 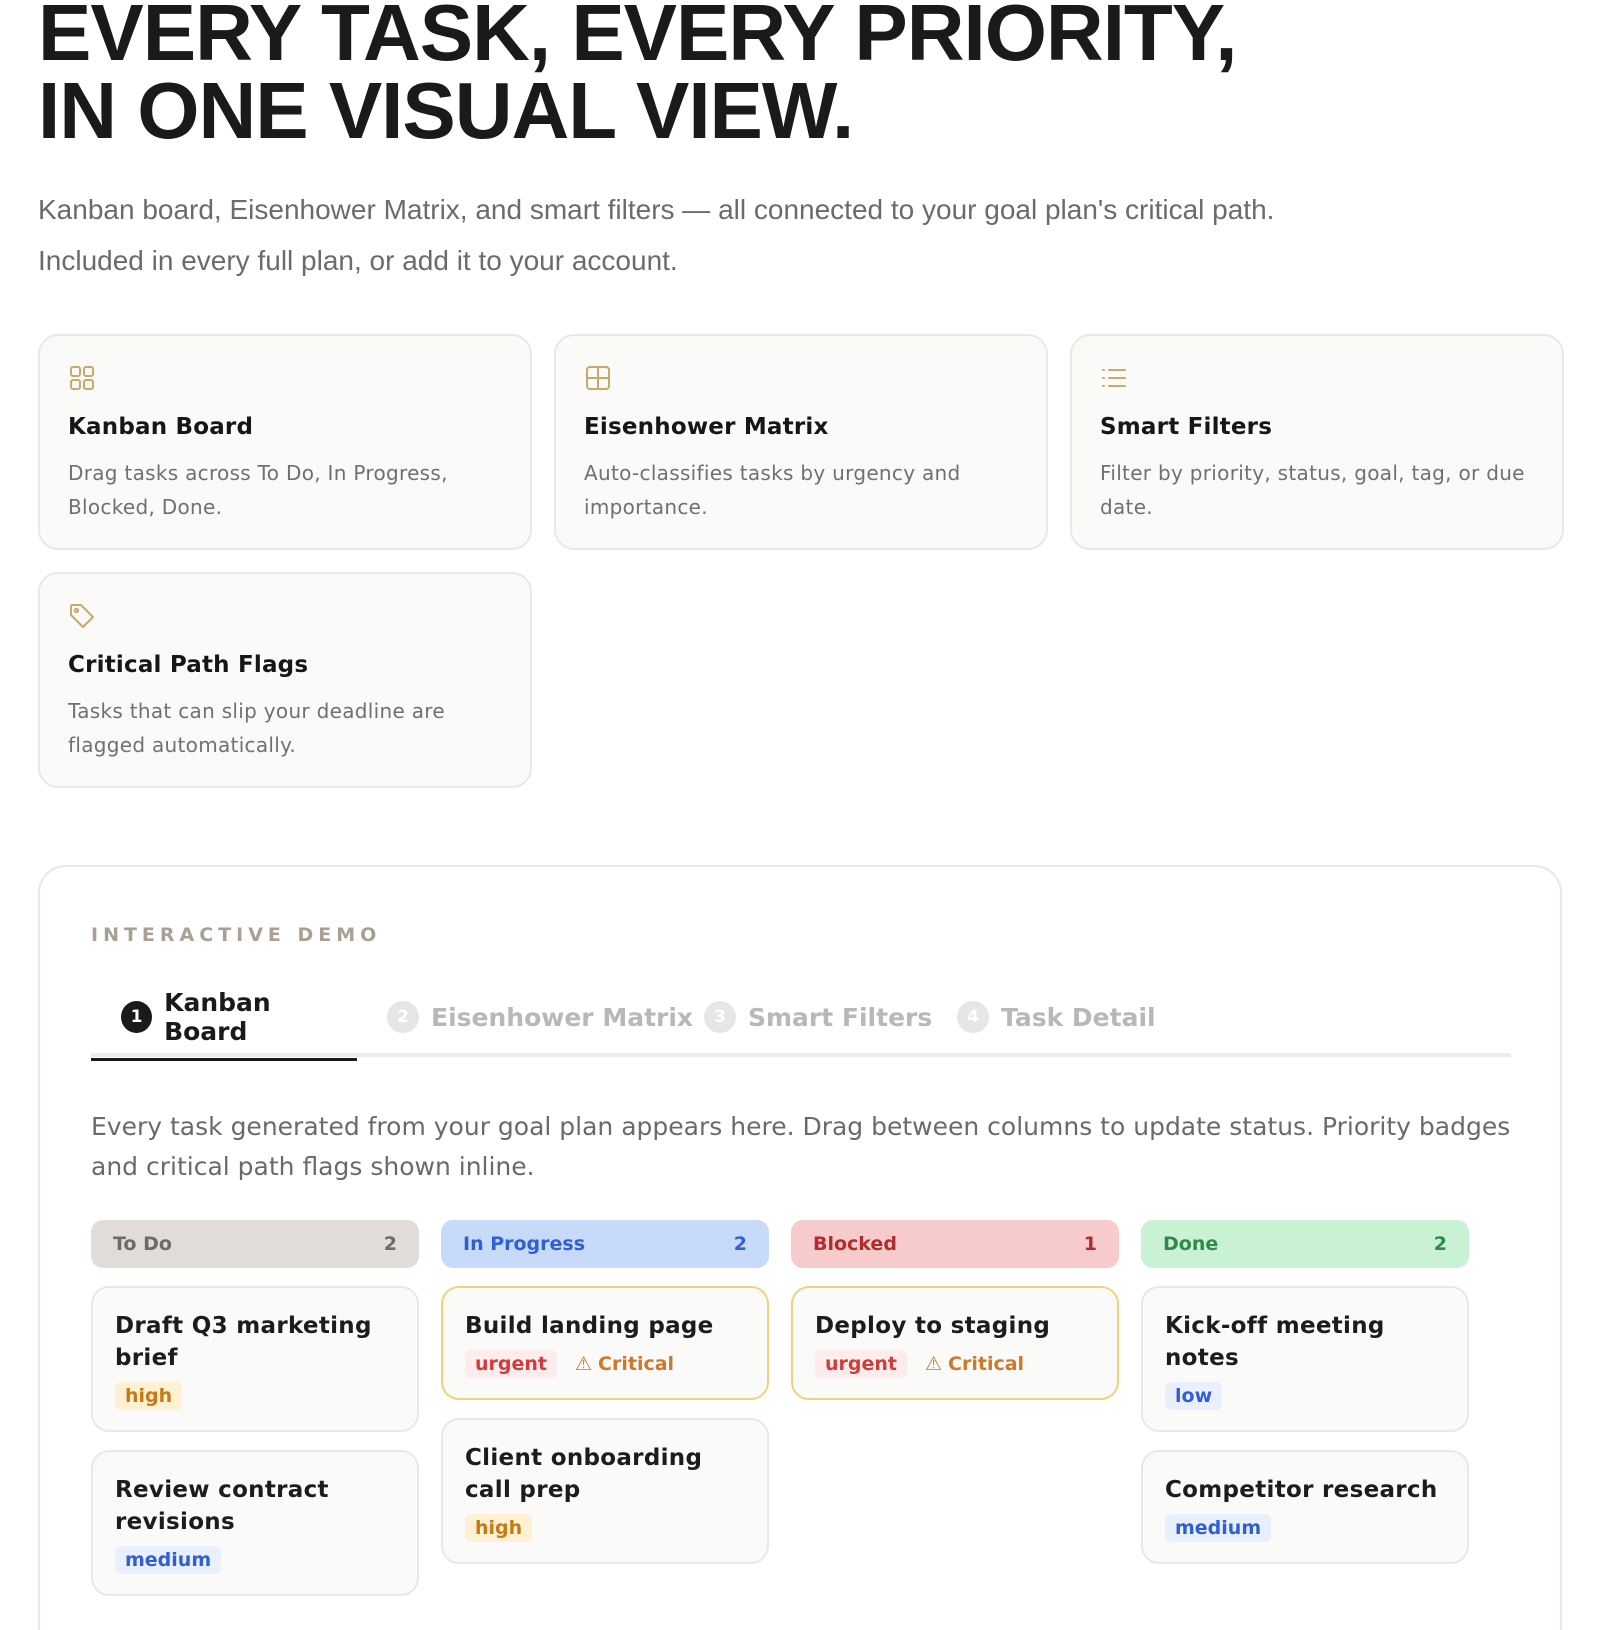 I want to click on task-title: Draft Q3 marketing brief, so click(x=243, y=1342).